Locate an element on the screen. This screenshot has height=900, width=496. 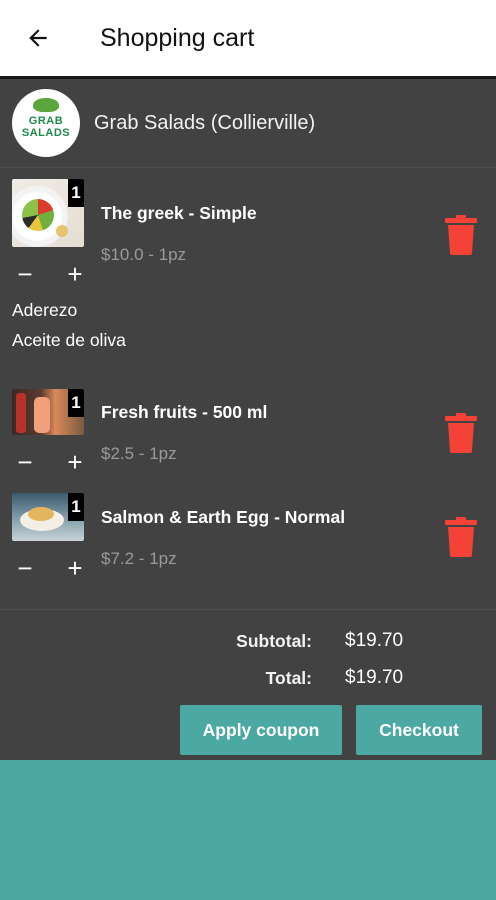
leaf-icon is located at coordinates (46, 105).